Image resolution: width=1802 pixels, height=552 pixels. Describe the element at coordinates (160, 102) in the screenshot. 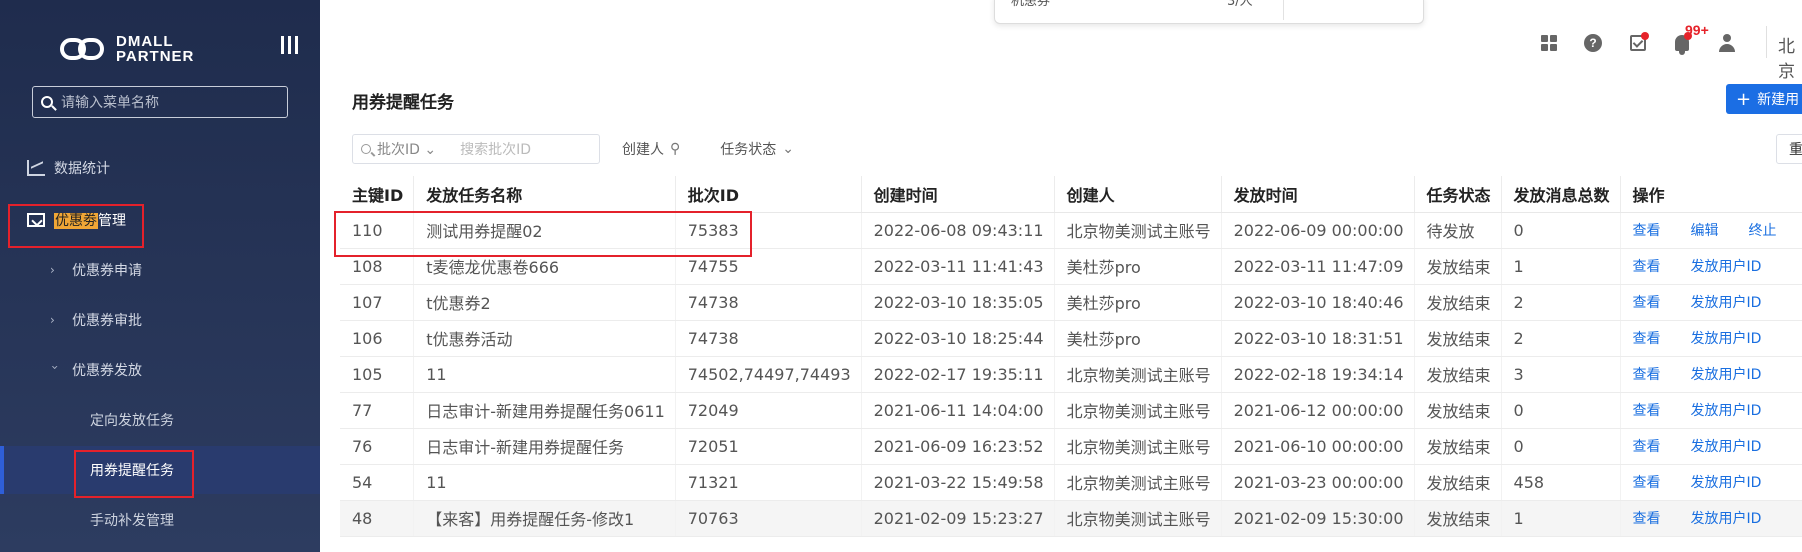

I see `menu-search-input: 请输入菜单名称` at that location.